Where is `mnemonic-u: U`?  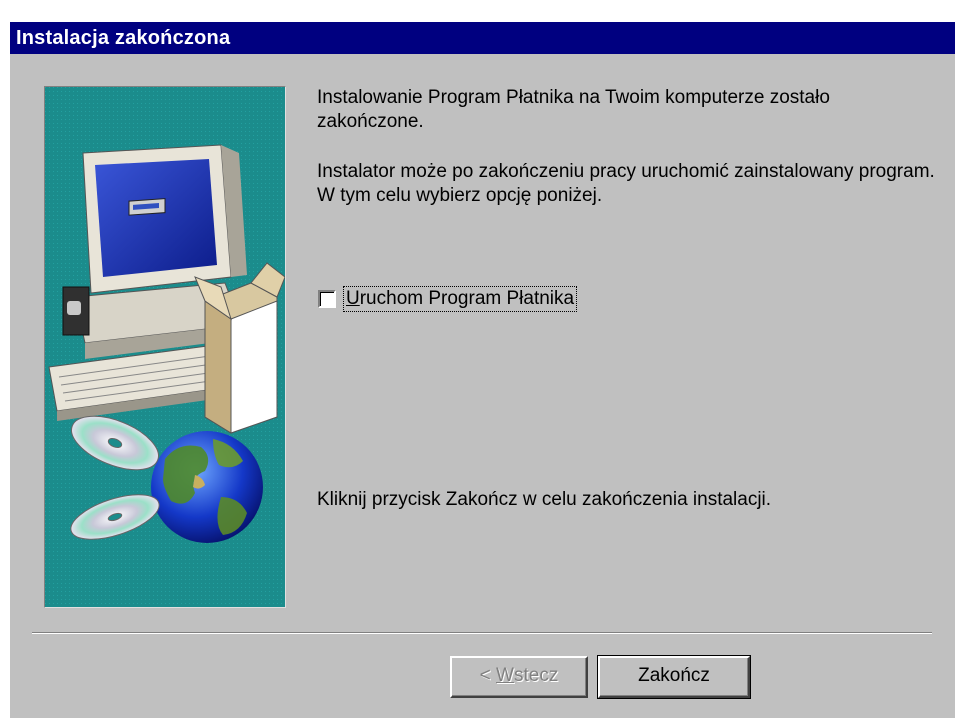 mnemonic-u: U is located at coordinates (353, 298).